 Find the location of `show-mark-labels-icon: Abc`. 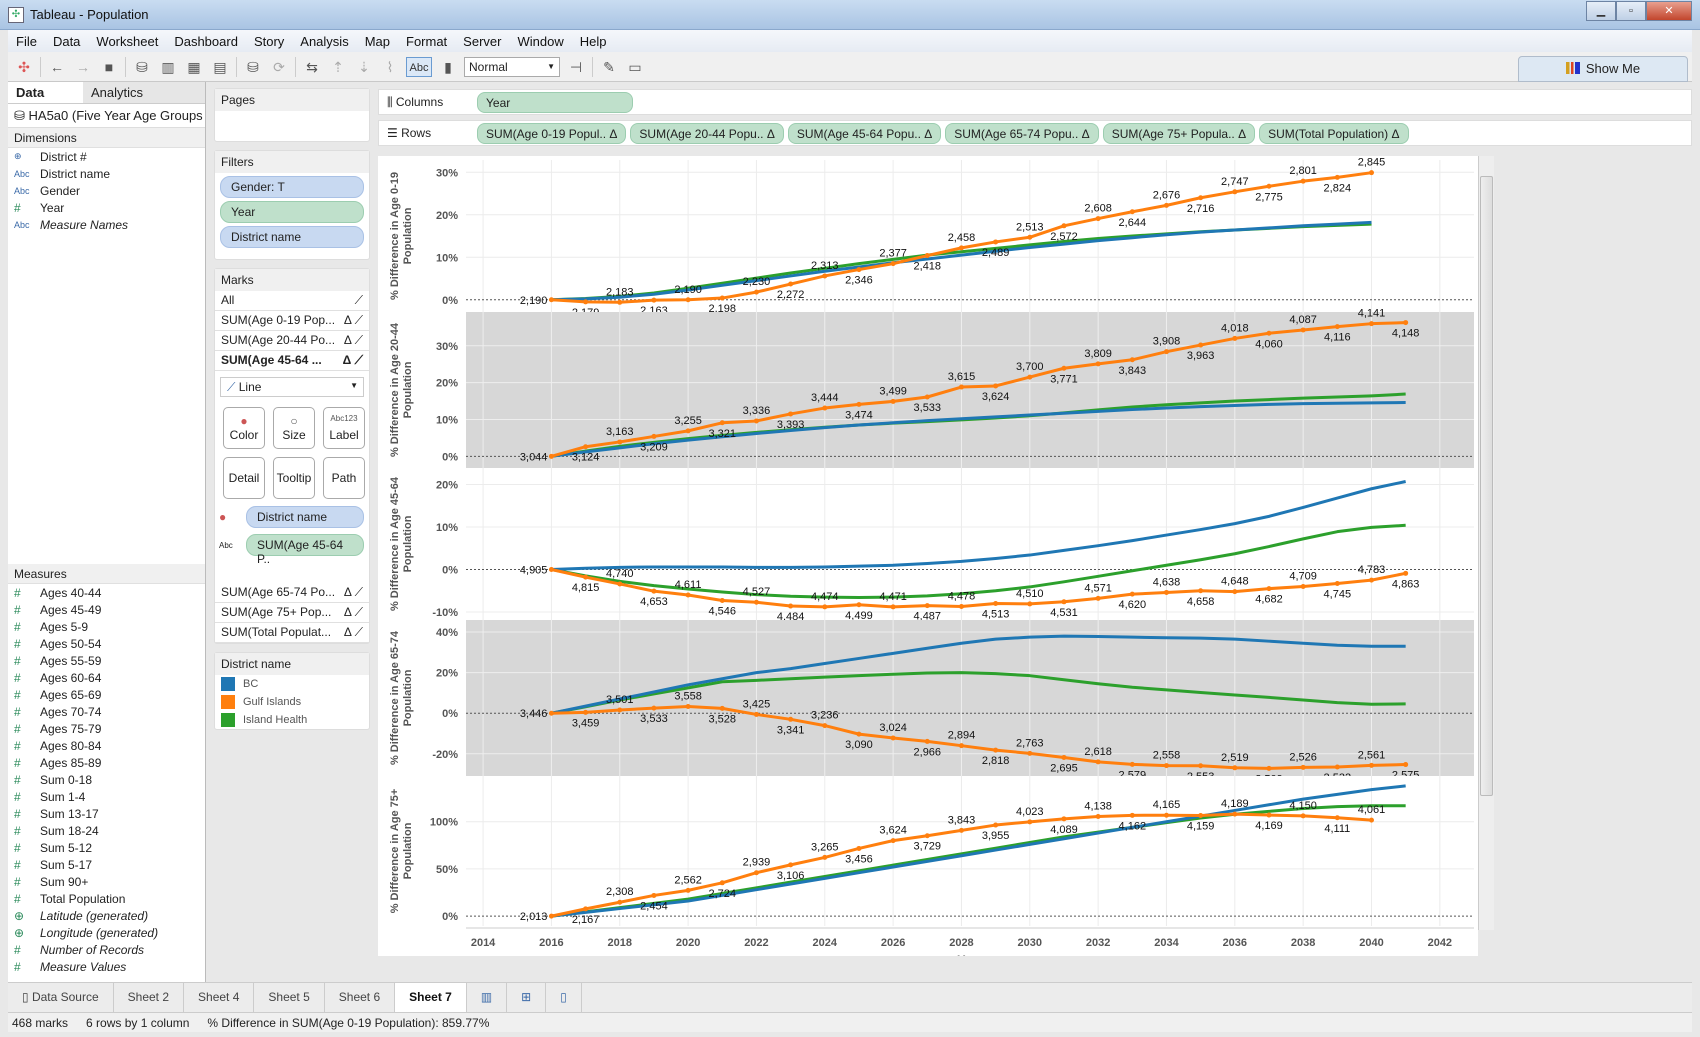

show-mark-labels-icon: Abc is located at coordinates (419, 66).